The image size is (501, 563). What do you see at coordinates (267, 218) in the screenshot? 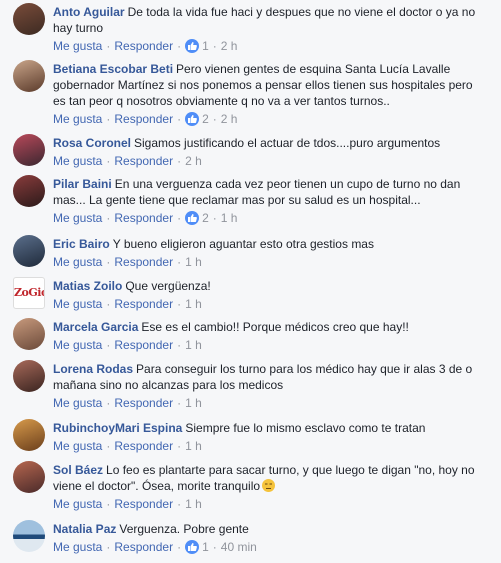
I see `comment-actions: Me gusta · Responder · 2 · 1 h` at bounding box center [267, 218].